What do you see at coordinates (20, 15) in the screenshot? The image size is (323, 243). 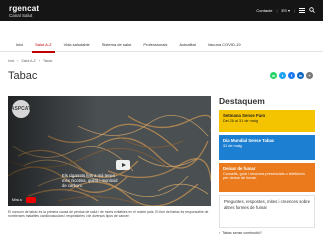 I see `site-subtitle: Canal Salut` at bounding box center [20, 15].